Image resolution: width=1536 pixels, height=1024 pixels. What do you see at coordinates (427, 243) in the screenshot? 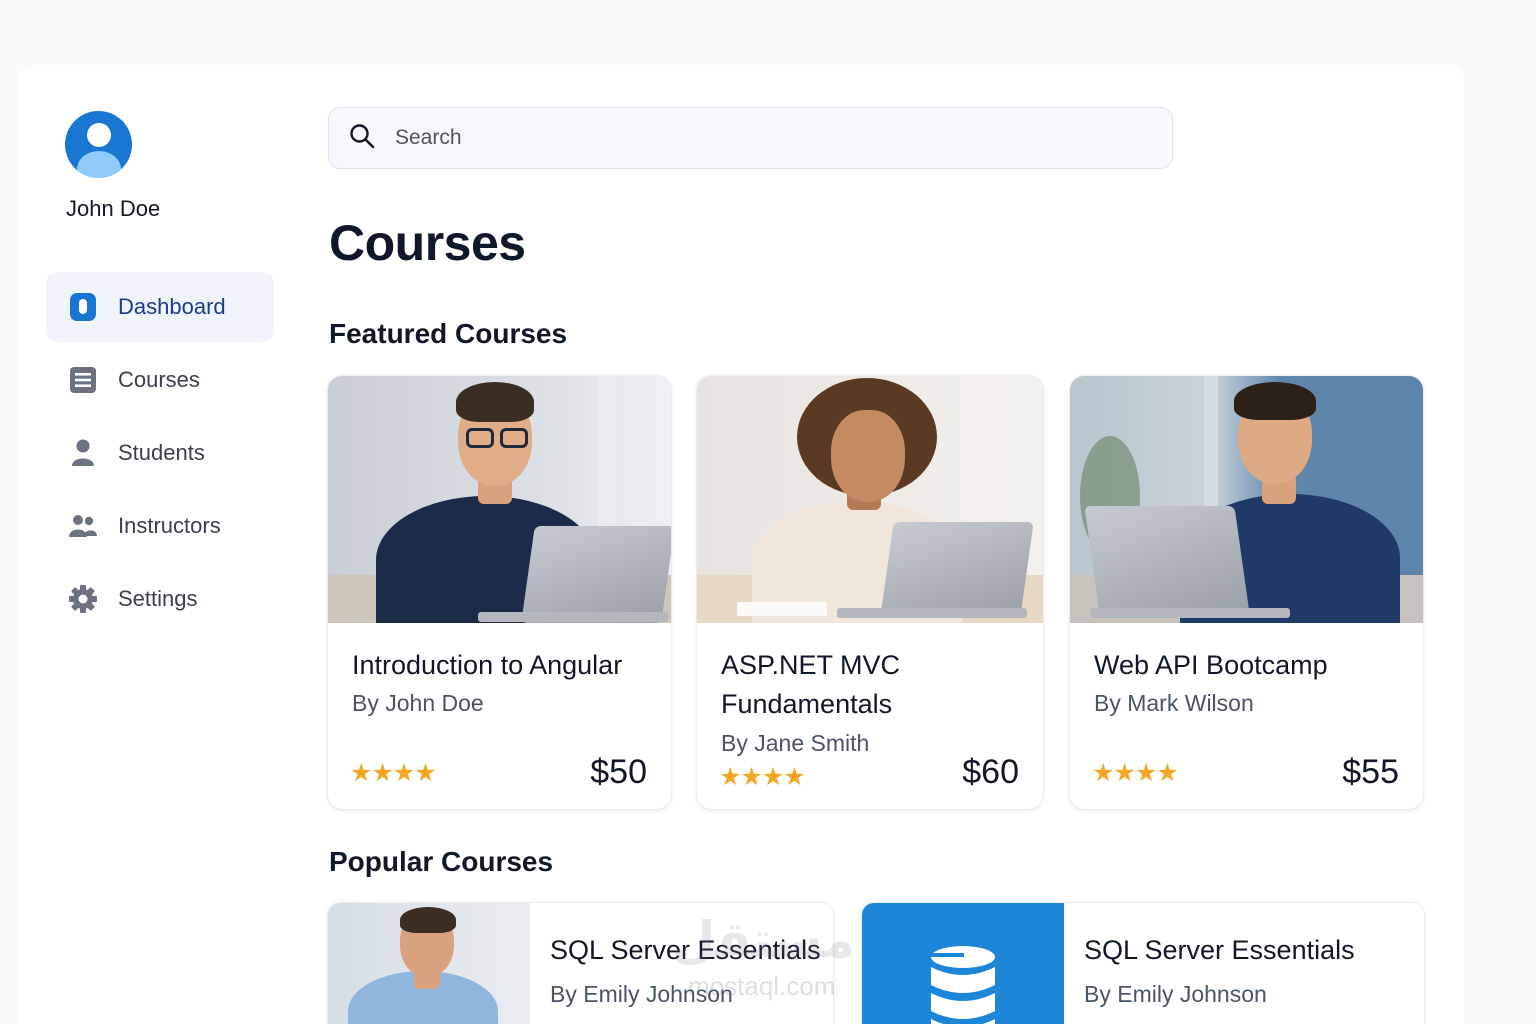
I see `page-title: Courses` at bounding box center [427, 243].